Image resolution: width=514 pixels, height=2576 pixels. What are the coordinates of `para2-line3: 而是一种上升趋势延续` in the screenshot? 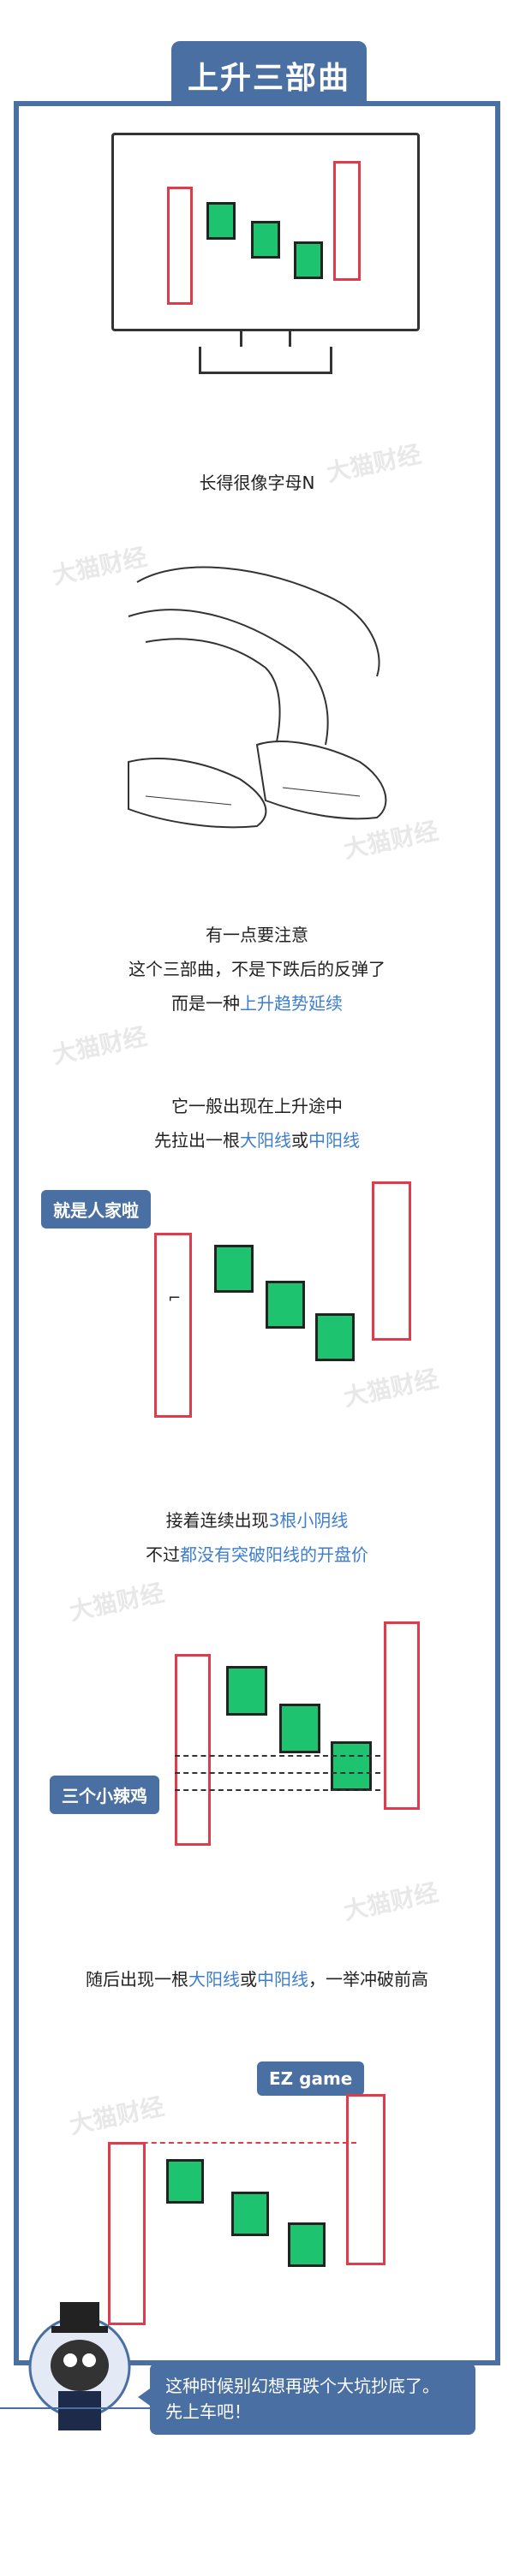 It's located at (257, 1004).